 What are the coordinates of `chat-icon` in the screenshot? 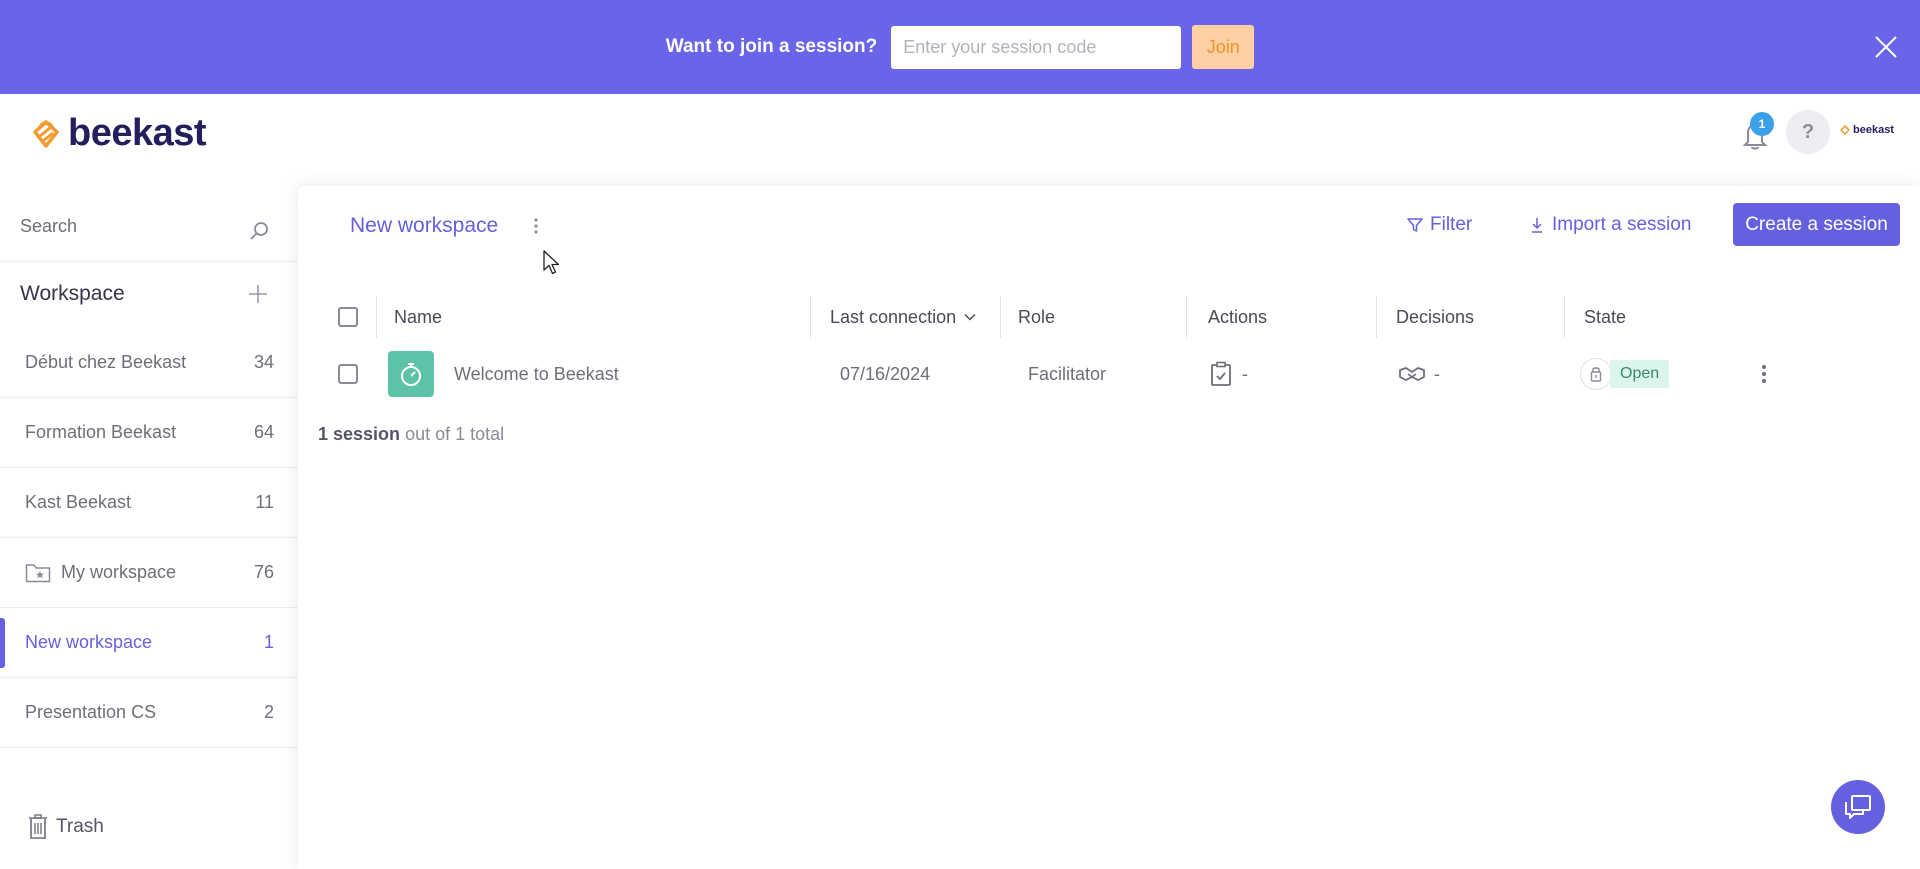 It's located at (1858, 807).